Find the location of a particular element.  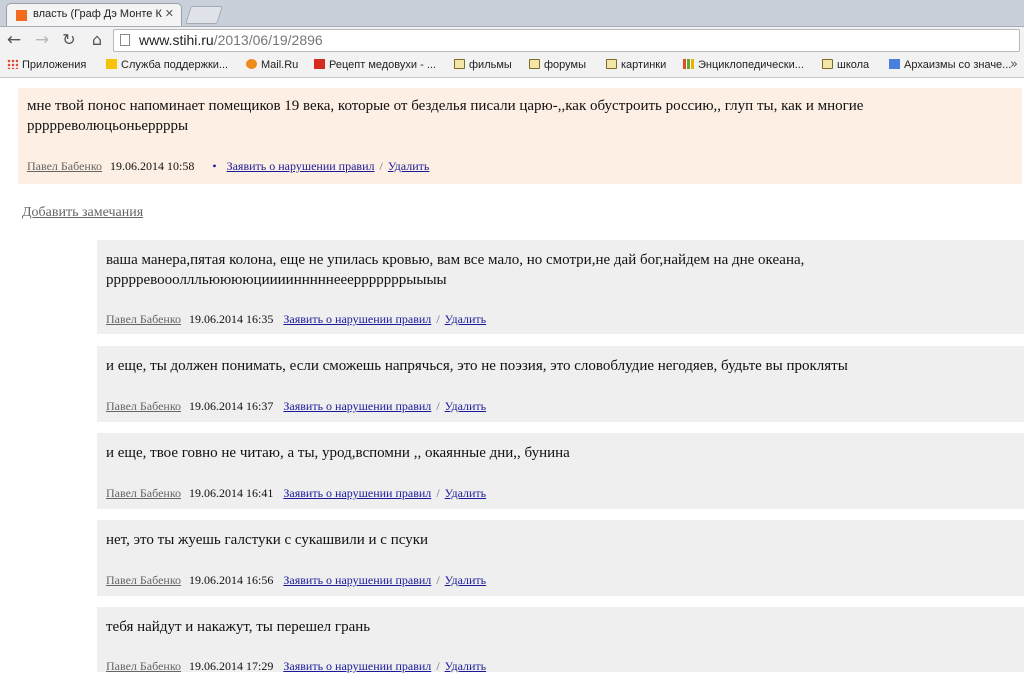

comment-date: 19.06.2014 16:56 is located at coordinates (231, 580).